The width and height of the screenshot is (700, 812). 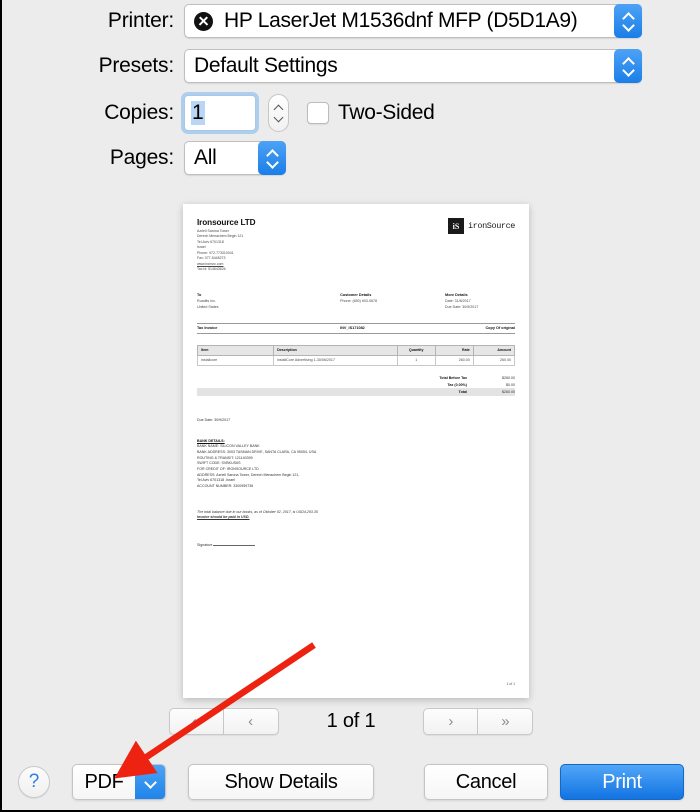 What do you see at coordinates (506, 721) in the screenshot?
I see `last-page-button: »` at bounding box center [506, 721].